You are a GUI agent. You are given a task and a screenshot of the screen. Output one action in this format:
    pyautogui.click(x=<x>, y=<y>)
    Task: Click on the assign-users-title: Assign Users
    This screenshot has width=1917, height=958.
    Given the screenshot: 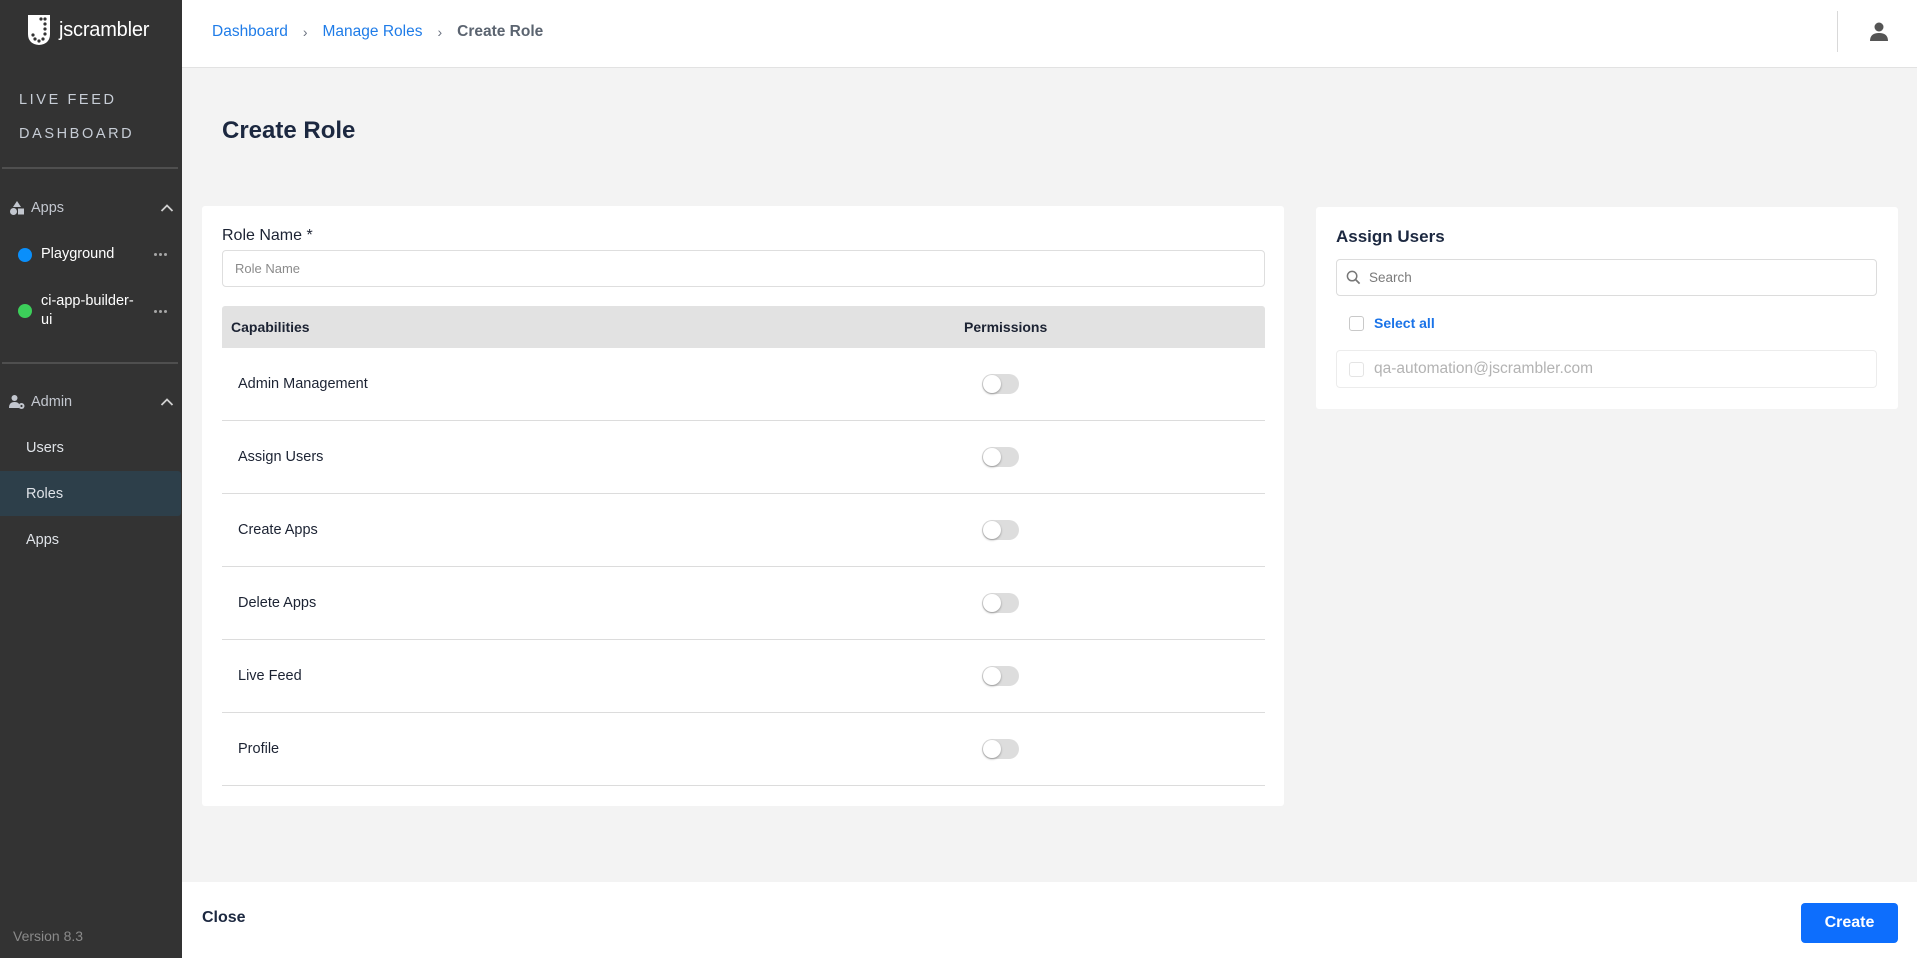 What is the action you would take?
    pyautogui.click(x=1390, y=236)
    